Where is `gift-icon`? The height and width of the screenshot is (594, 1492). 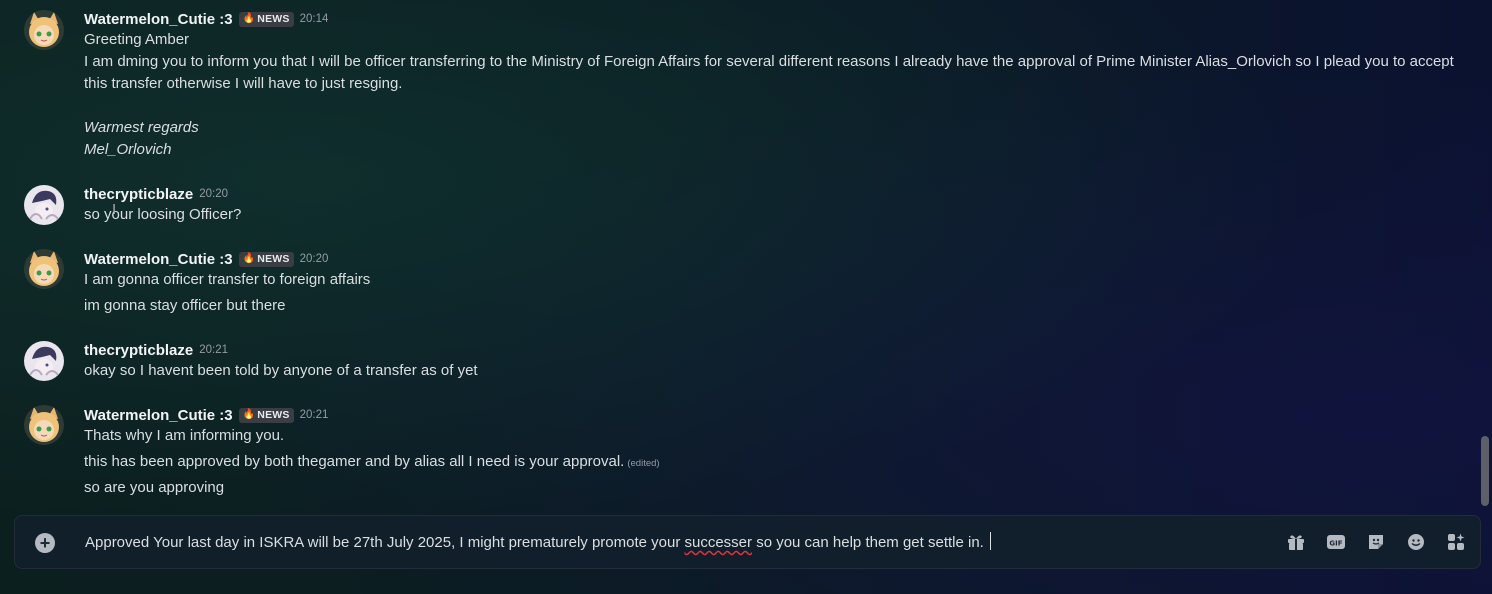
gift-icon is located at coordinates (1296, 542).